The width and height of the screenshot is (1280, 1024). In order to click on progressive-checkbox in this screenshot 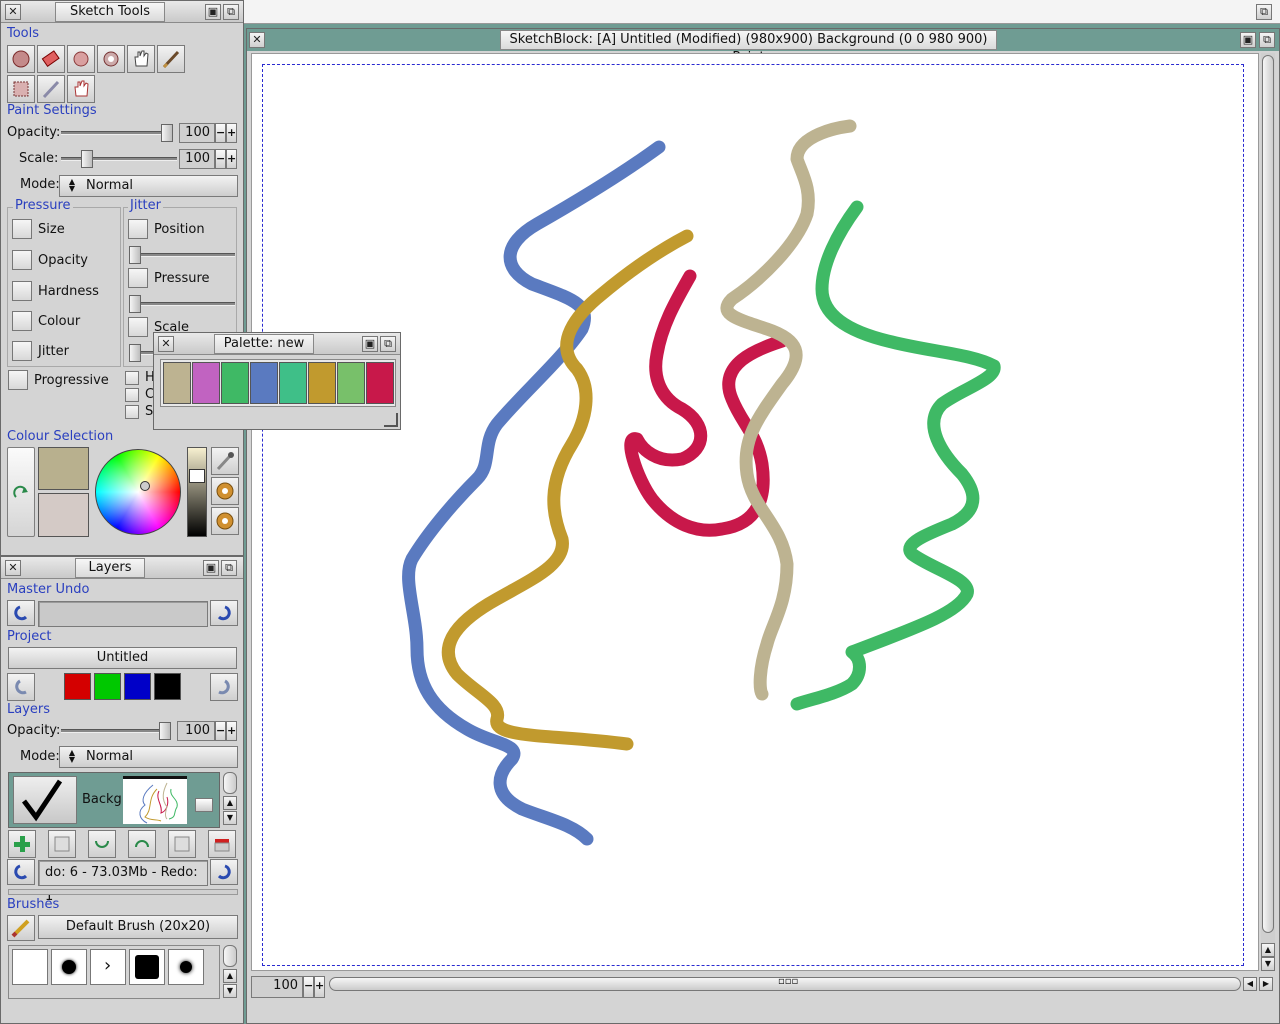, I will do `click(18, 380)`.